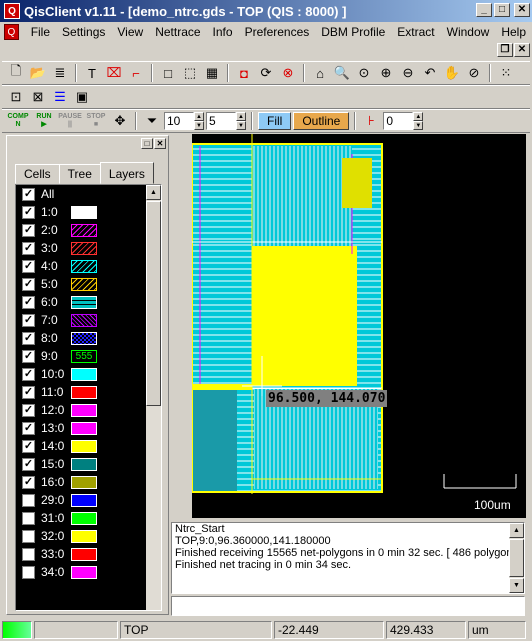 The width and height of the screenshot is (532, 641). I want to click on zoom-in-icon: ⊕, so click(386, 73).